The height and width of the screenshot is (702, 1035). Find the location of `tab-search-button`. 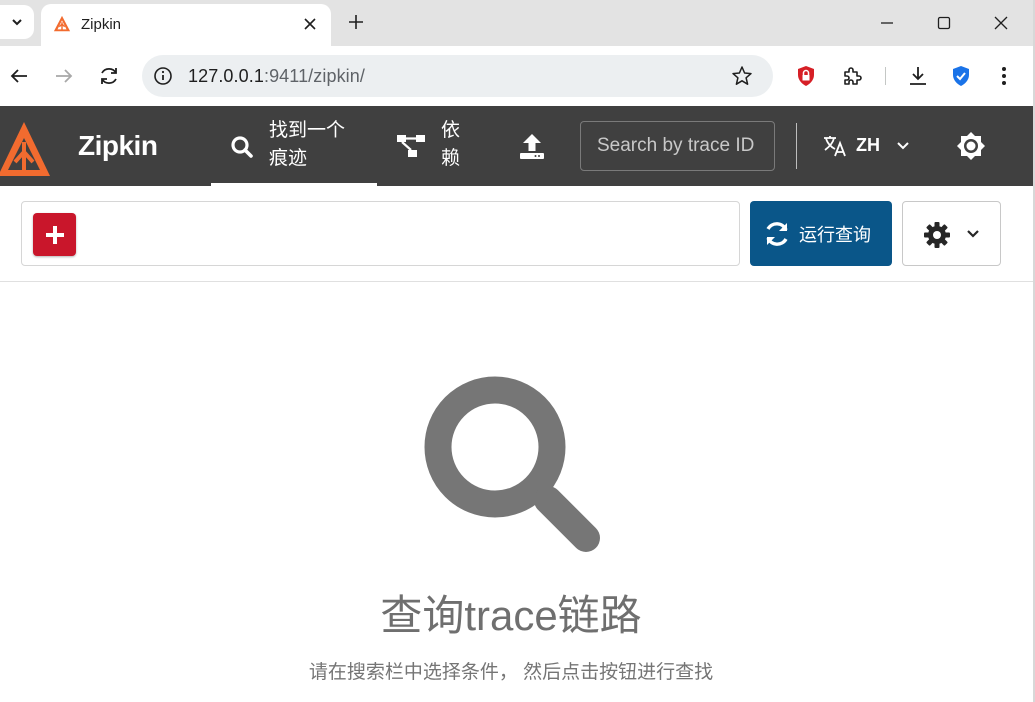

tab-search-button is located at coordinates (17, 22).